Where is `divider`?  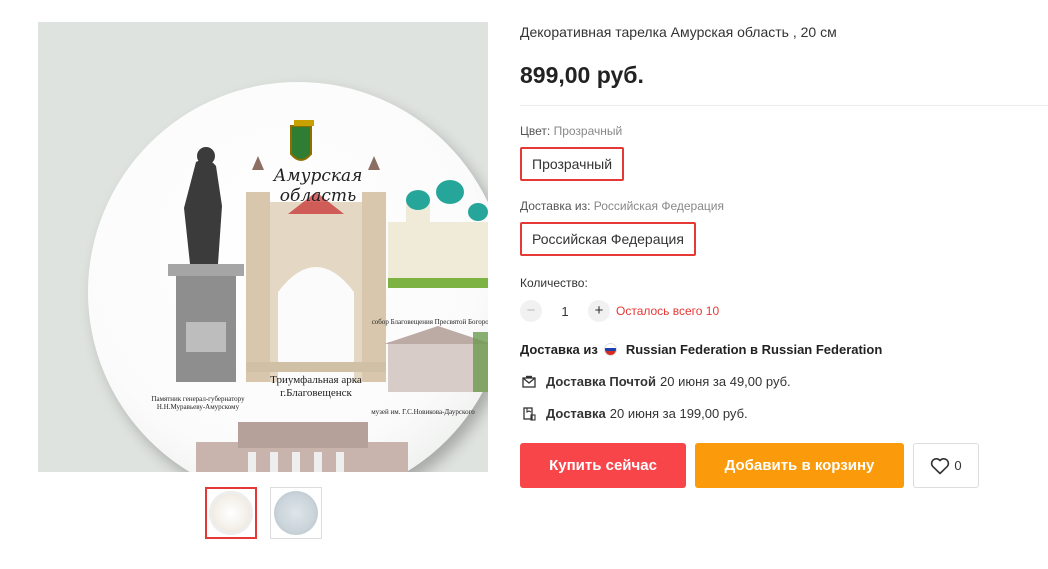
divider is located at coordinates (784, 105).